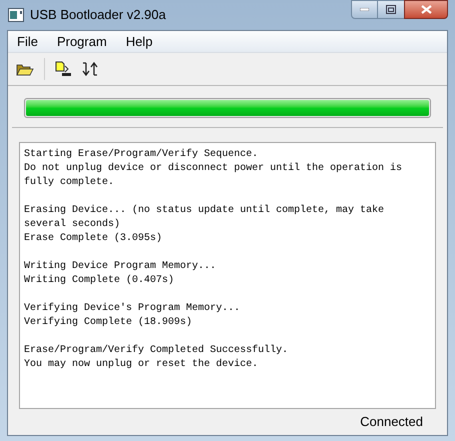  I want to click on log-line: Verifying Complete (18.909s), so click(108, 323).